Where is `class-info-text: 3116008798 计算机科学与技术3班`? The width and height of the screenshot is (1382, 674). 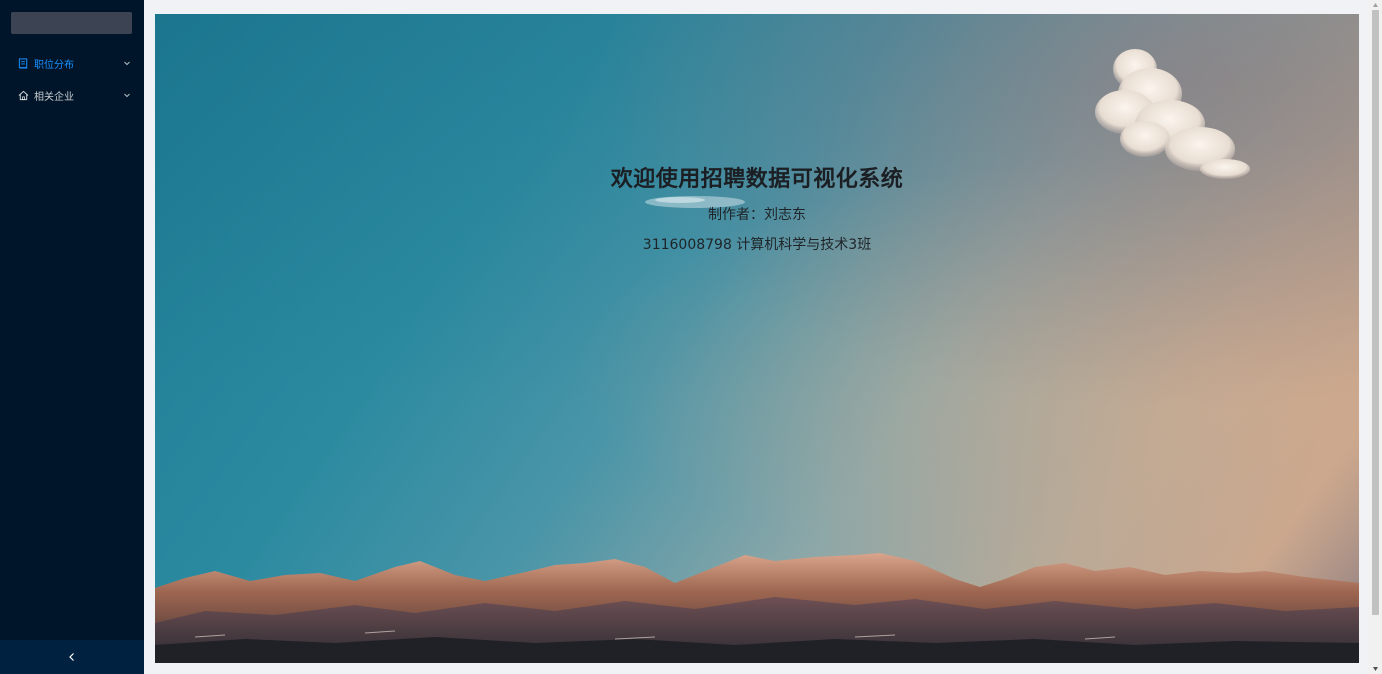
class-info-text: 3116008798 计算机科学与技术3班 is located at coordinates (757, 245).